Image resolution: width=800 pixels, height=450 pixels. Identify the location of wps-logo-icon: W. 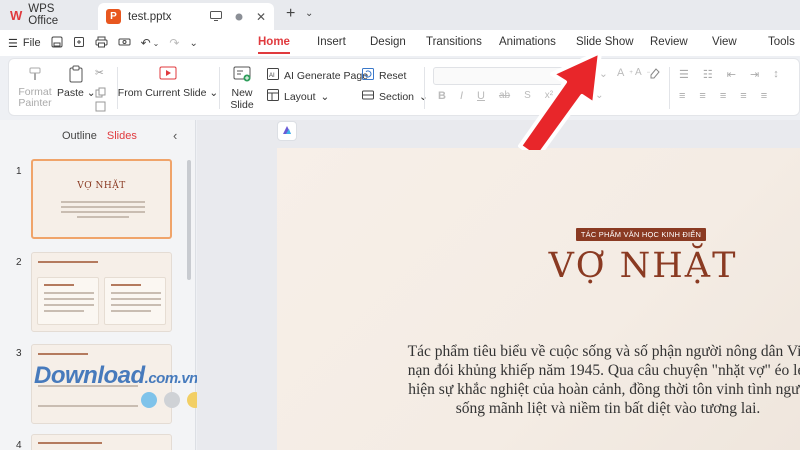
(16, 15).